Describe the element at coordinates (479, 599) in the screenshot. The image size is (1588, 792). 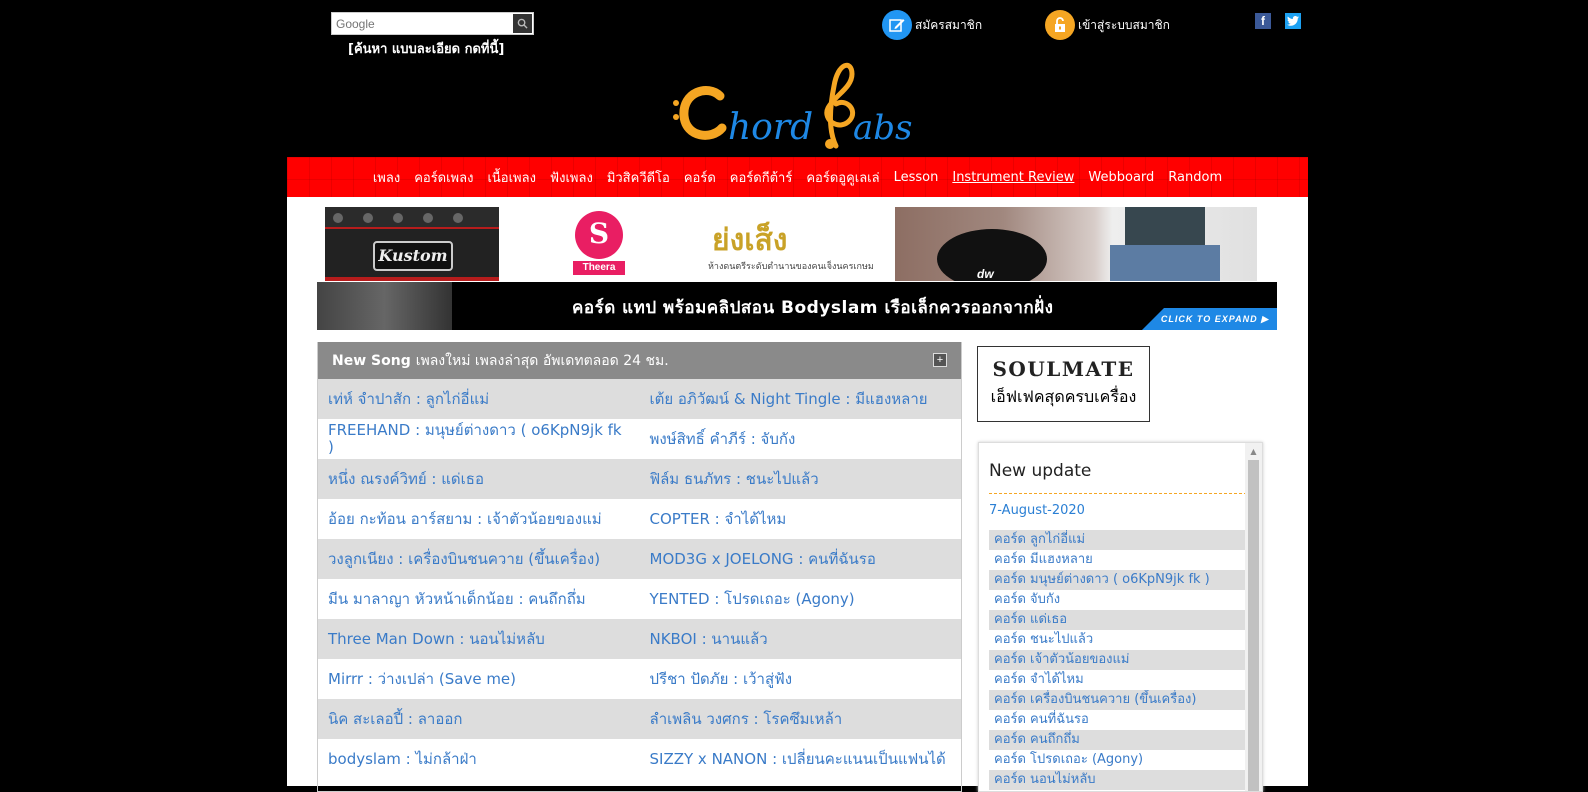
I see `song-link: มีน มาลาญา หัวหน้าเด็กน้อย : คนถึกถึ่ม` at that location.